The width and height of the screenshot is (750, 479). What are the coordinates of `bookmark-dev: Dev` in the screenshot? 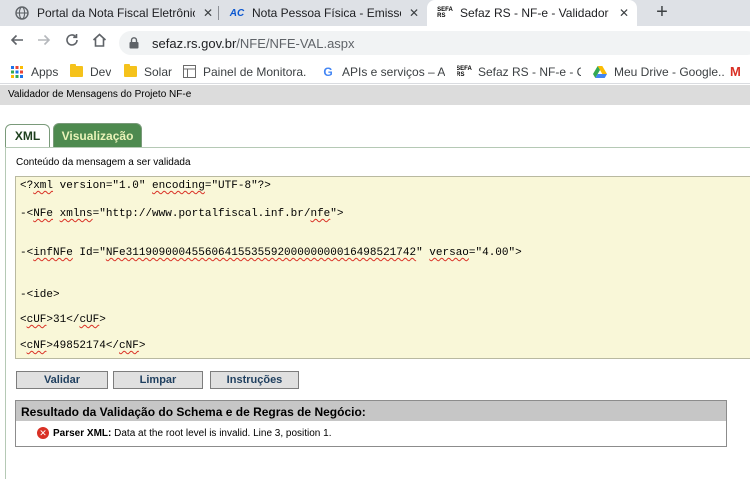 It's located at (90, 71).